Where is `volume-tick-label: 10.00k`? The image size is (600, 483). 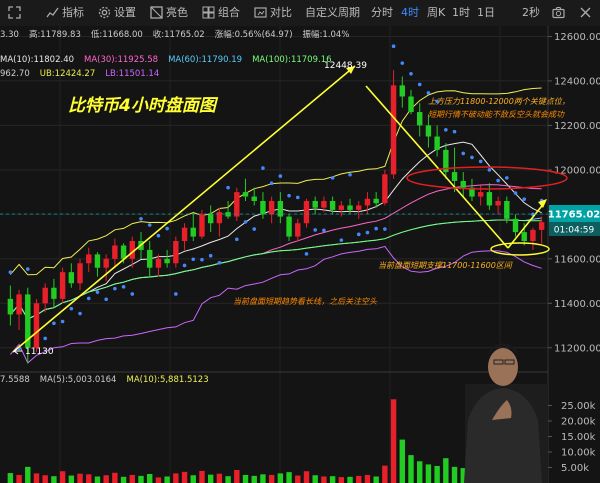 volume-tick-label: 10.00k is located at coordinates (578, 453).